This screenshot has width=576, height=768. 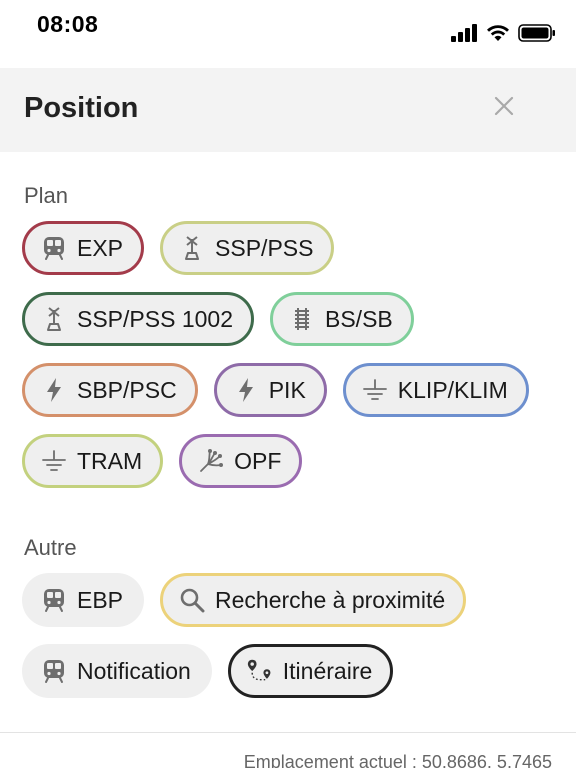 What do you see at coordinates (192, 600) in the screenshot?
I see `search-icon` at bounding box center [192, 600].